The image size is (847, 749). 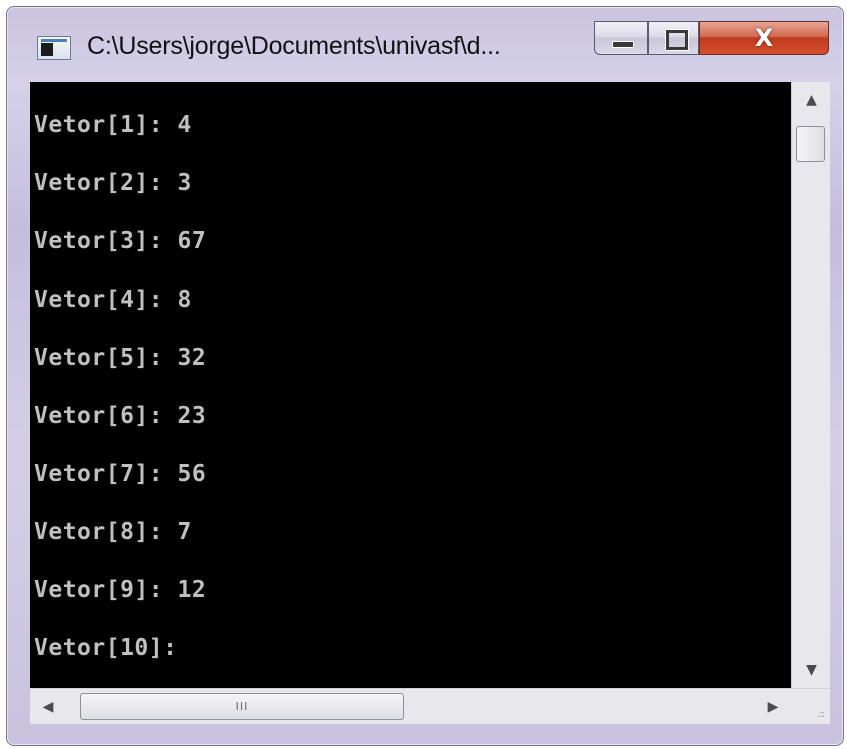 I want to click on console-line: Vetor[7]: 56, so click(x=120, y=474).